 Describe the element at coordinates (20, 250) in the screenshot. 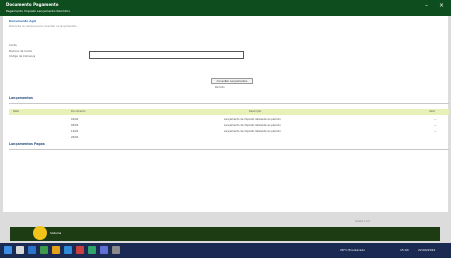

I see `search-icon` at that location.